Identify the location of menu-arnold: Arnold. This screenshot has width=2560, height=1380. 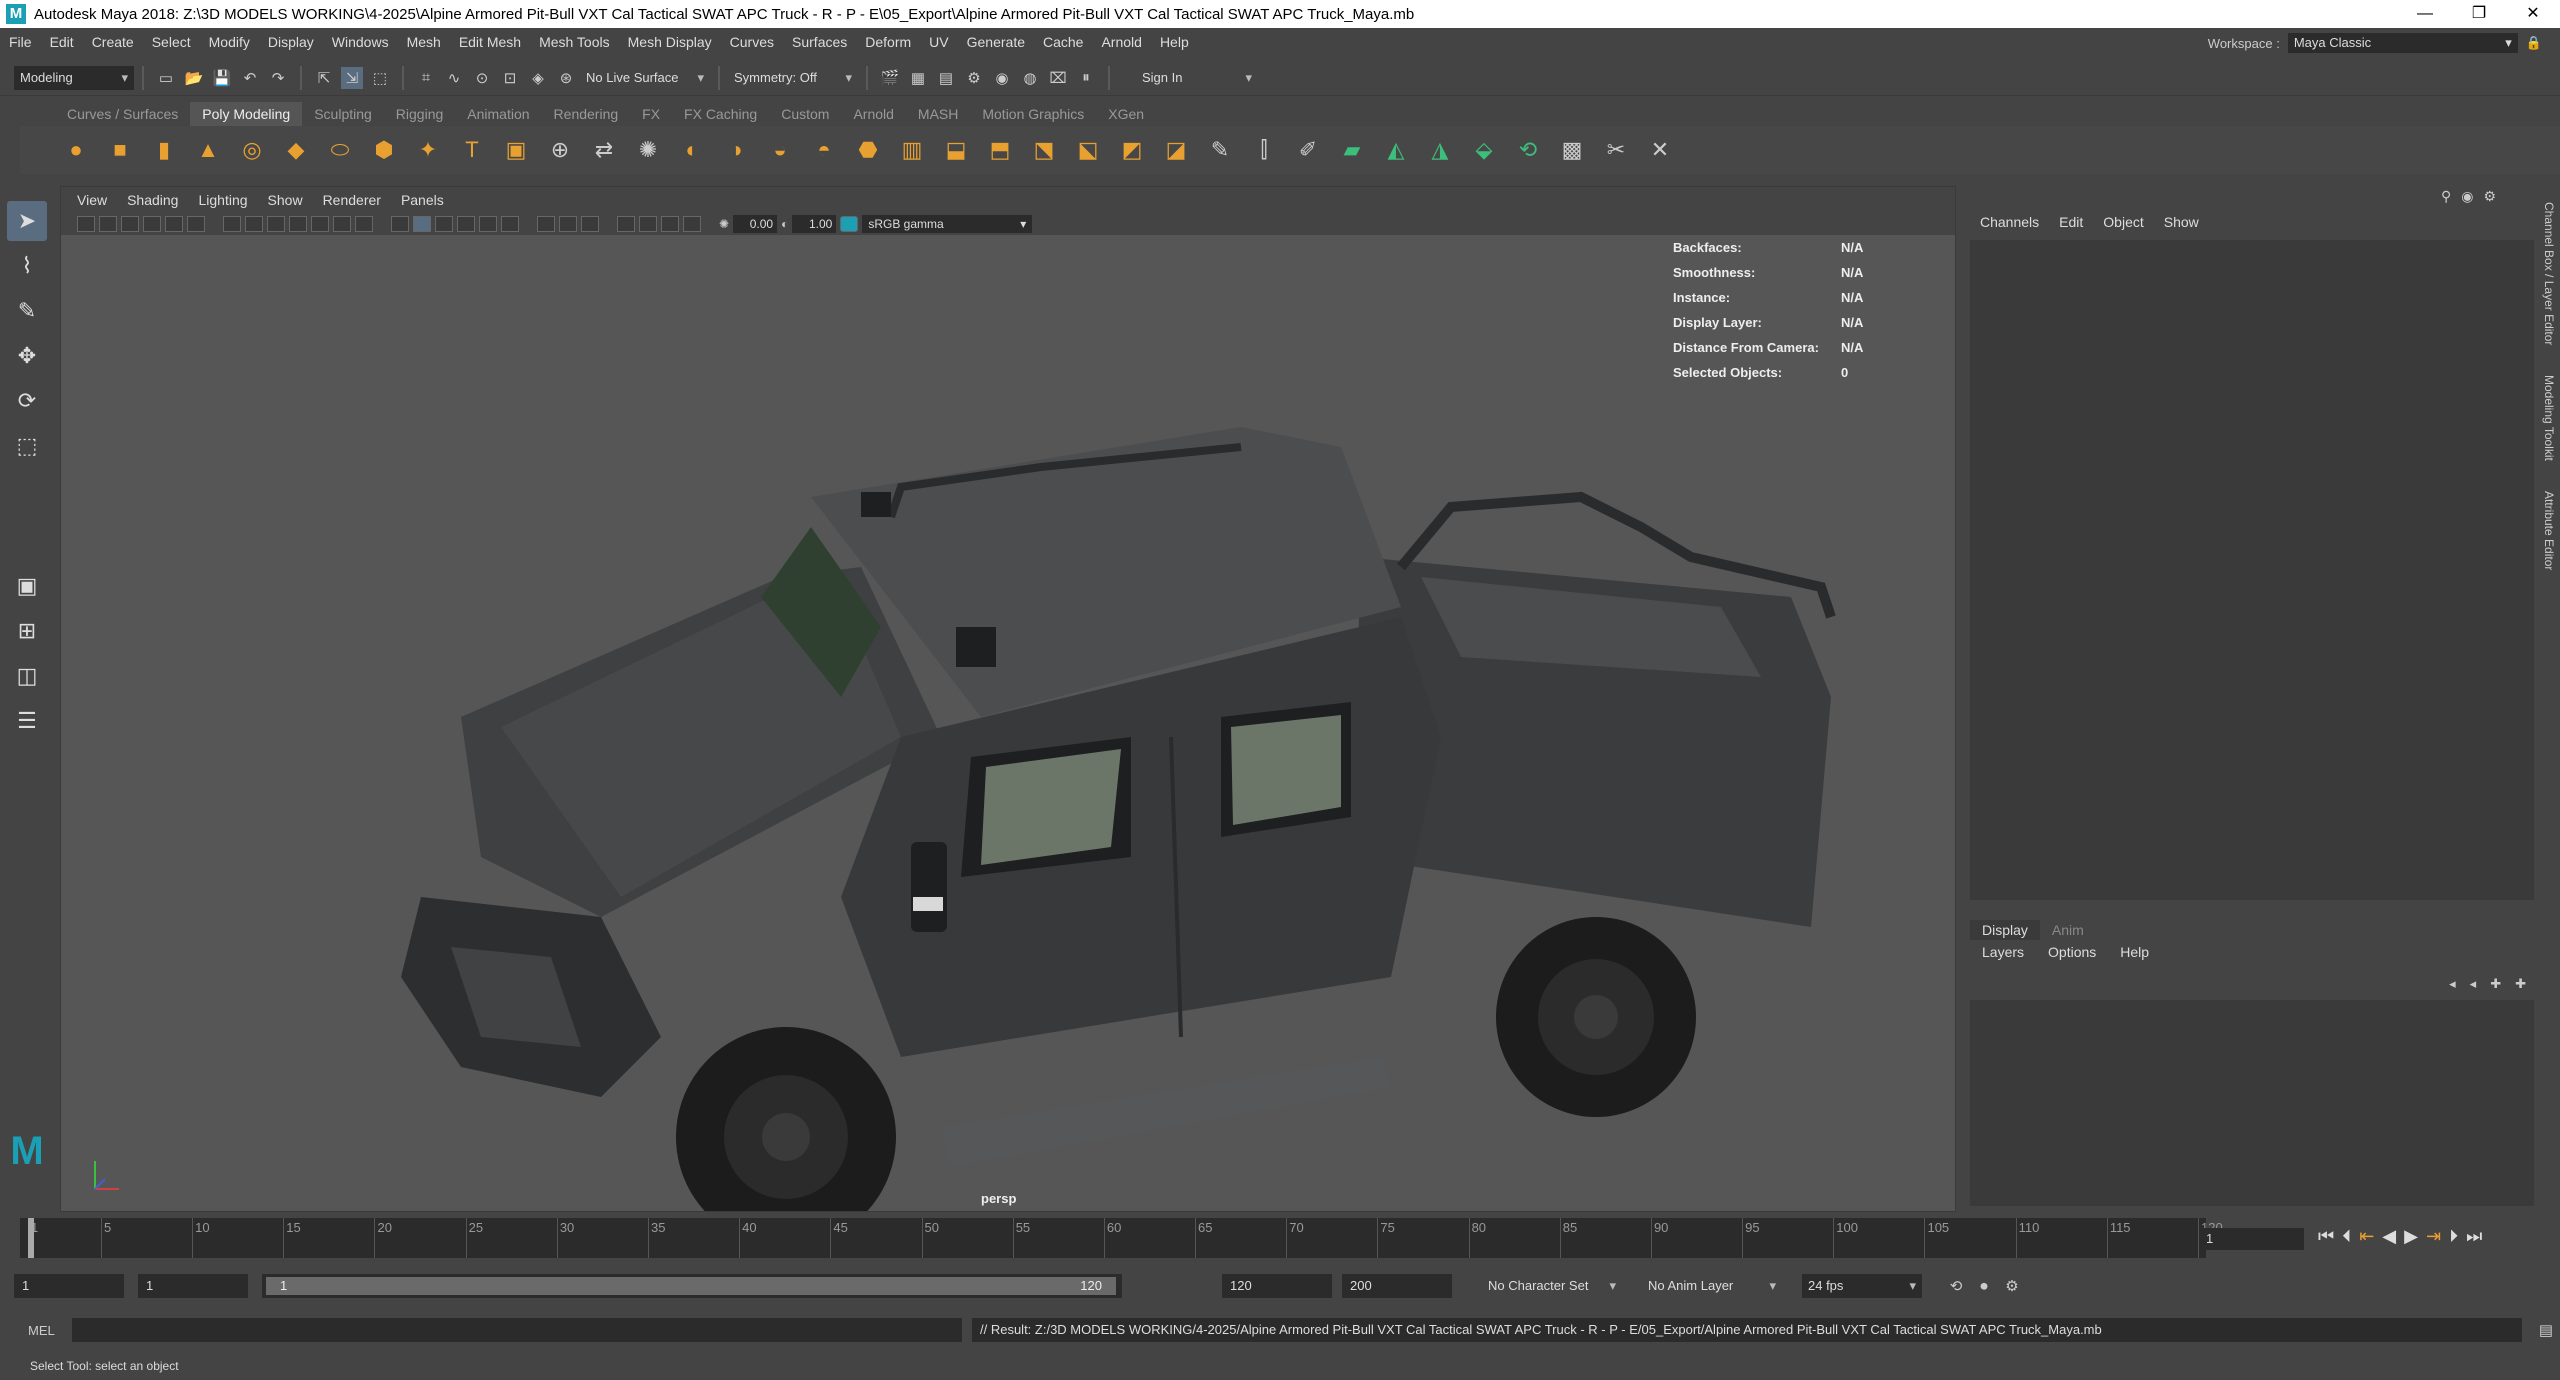
(1121, 42).